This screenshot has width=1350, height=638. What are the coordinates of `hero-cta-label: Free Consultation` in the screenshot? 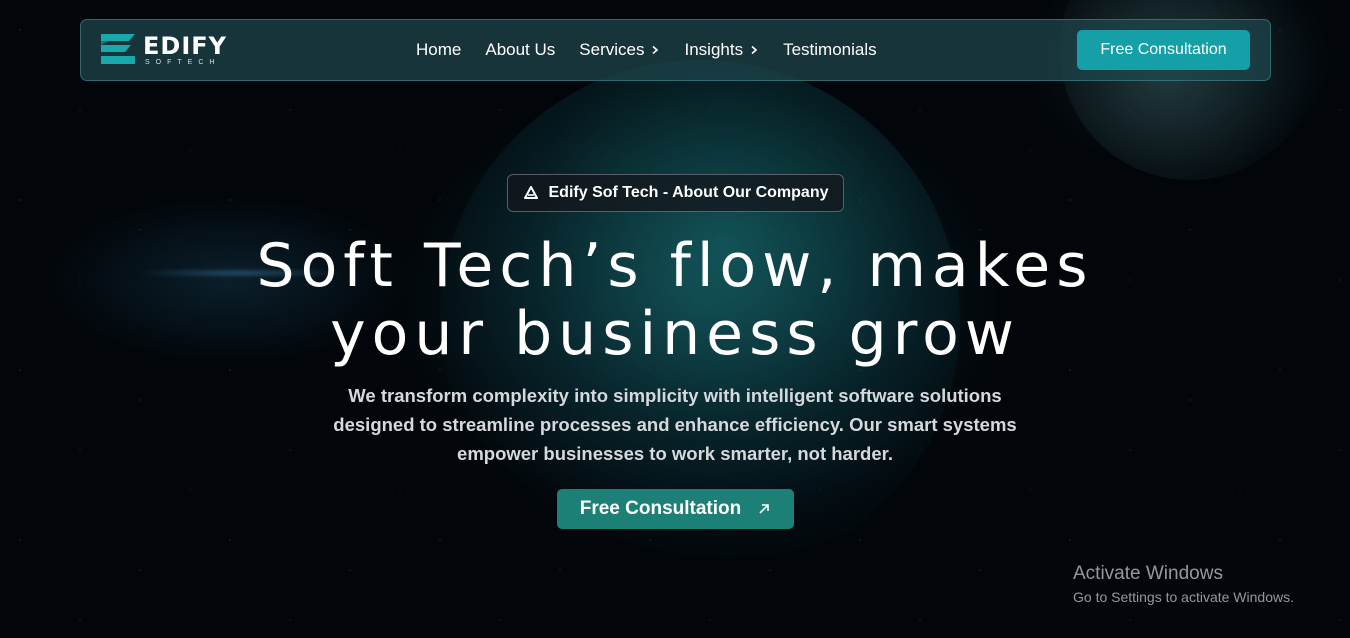 It's located at (660, 508).